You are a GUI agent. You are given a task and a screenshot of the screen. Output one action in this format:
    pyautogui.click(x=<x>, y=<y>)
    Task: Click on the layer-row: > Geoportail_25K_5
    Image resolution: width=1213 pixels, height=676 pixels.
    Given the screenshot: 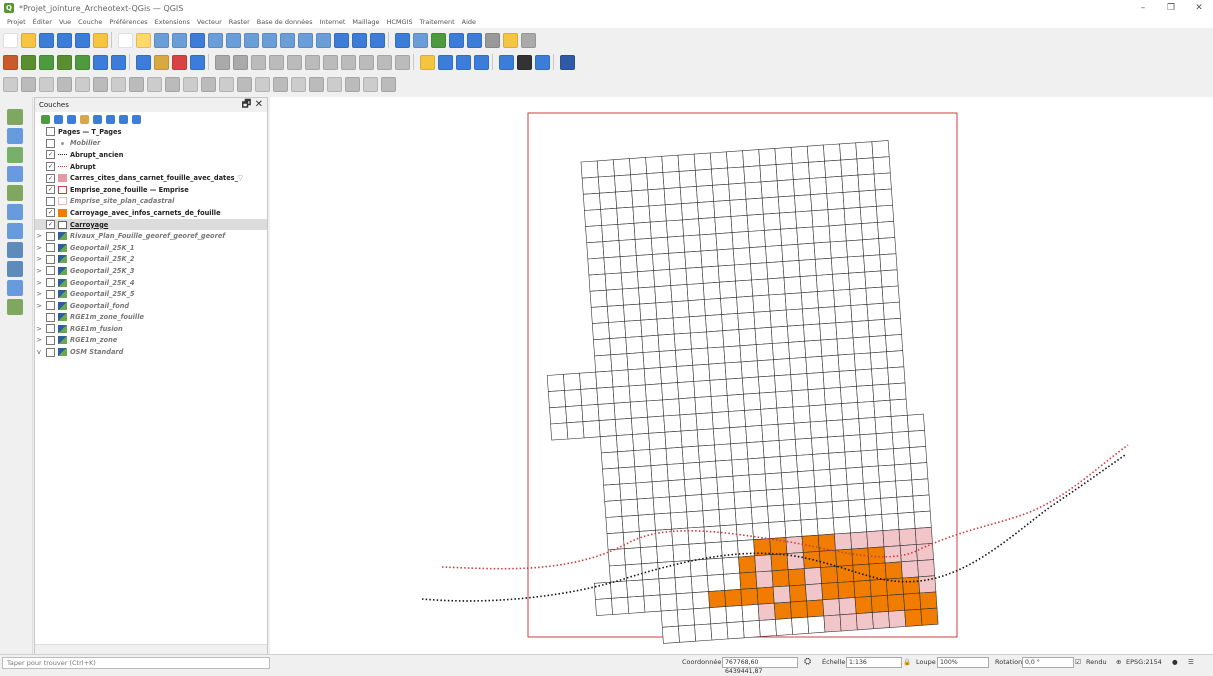 What is the action you would take?
    pyautogui.click(x=151, y=294)
    